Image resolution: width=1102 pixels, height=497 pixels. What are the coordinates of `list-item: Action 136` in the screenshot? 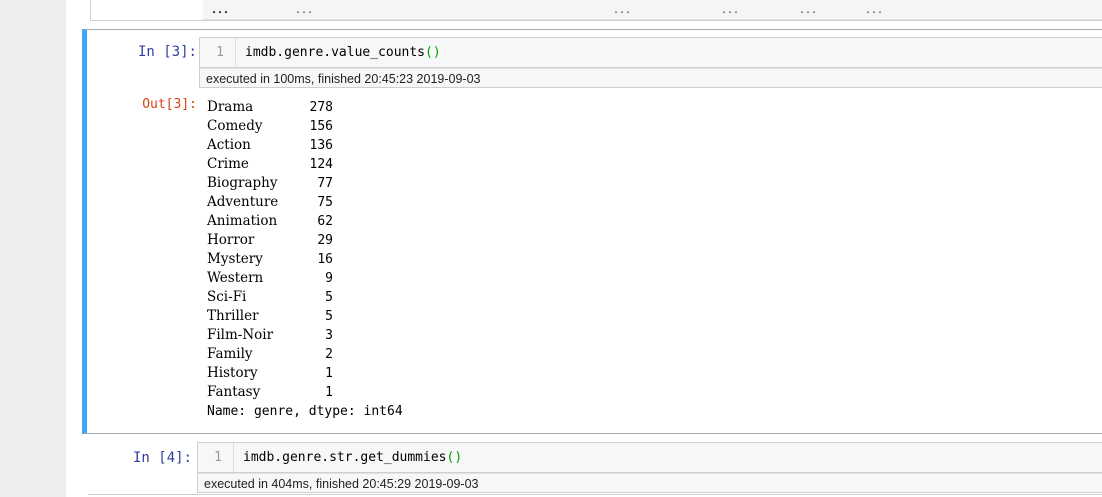 It's located at (305, 145).